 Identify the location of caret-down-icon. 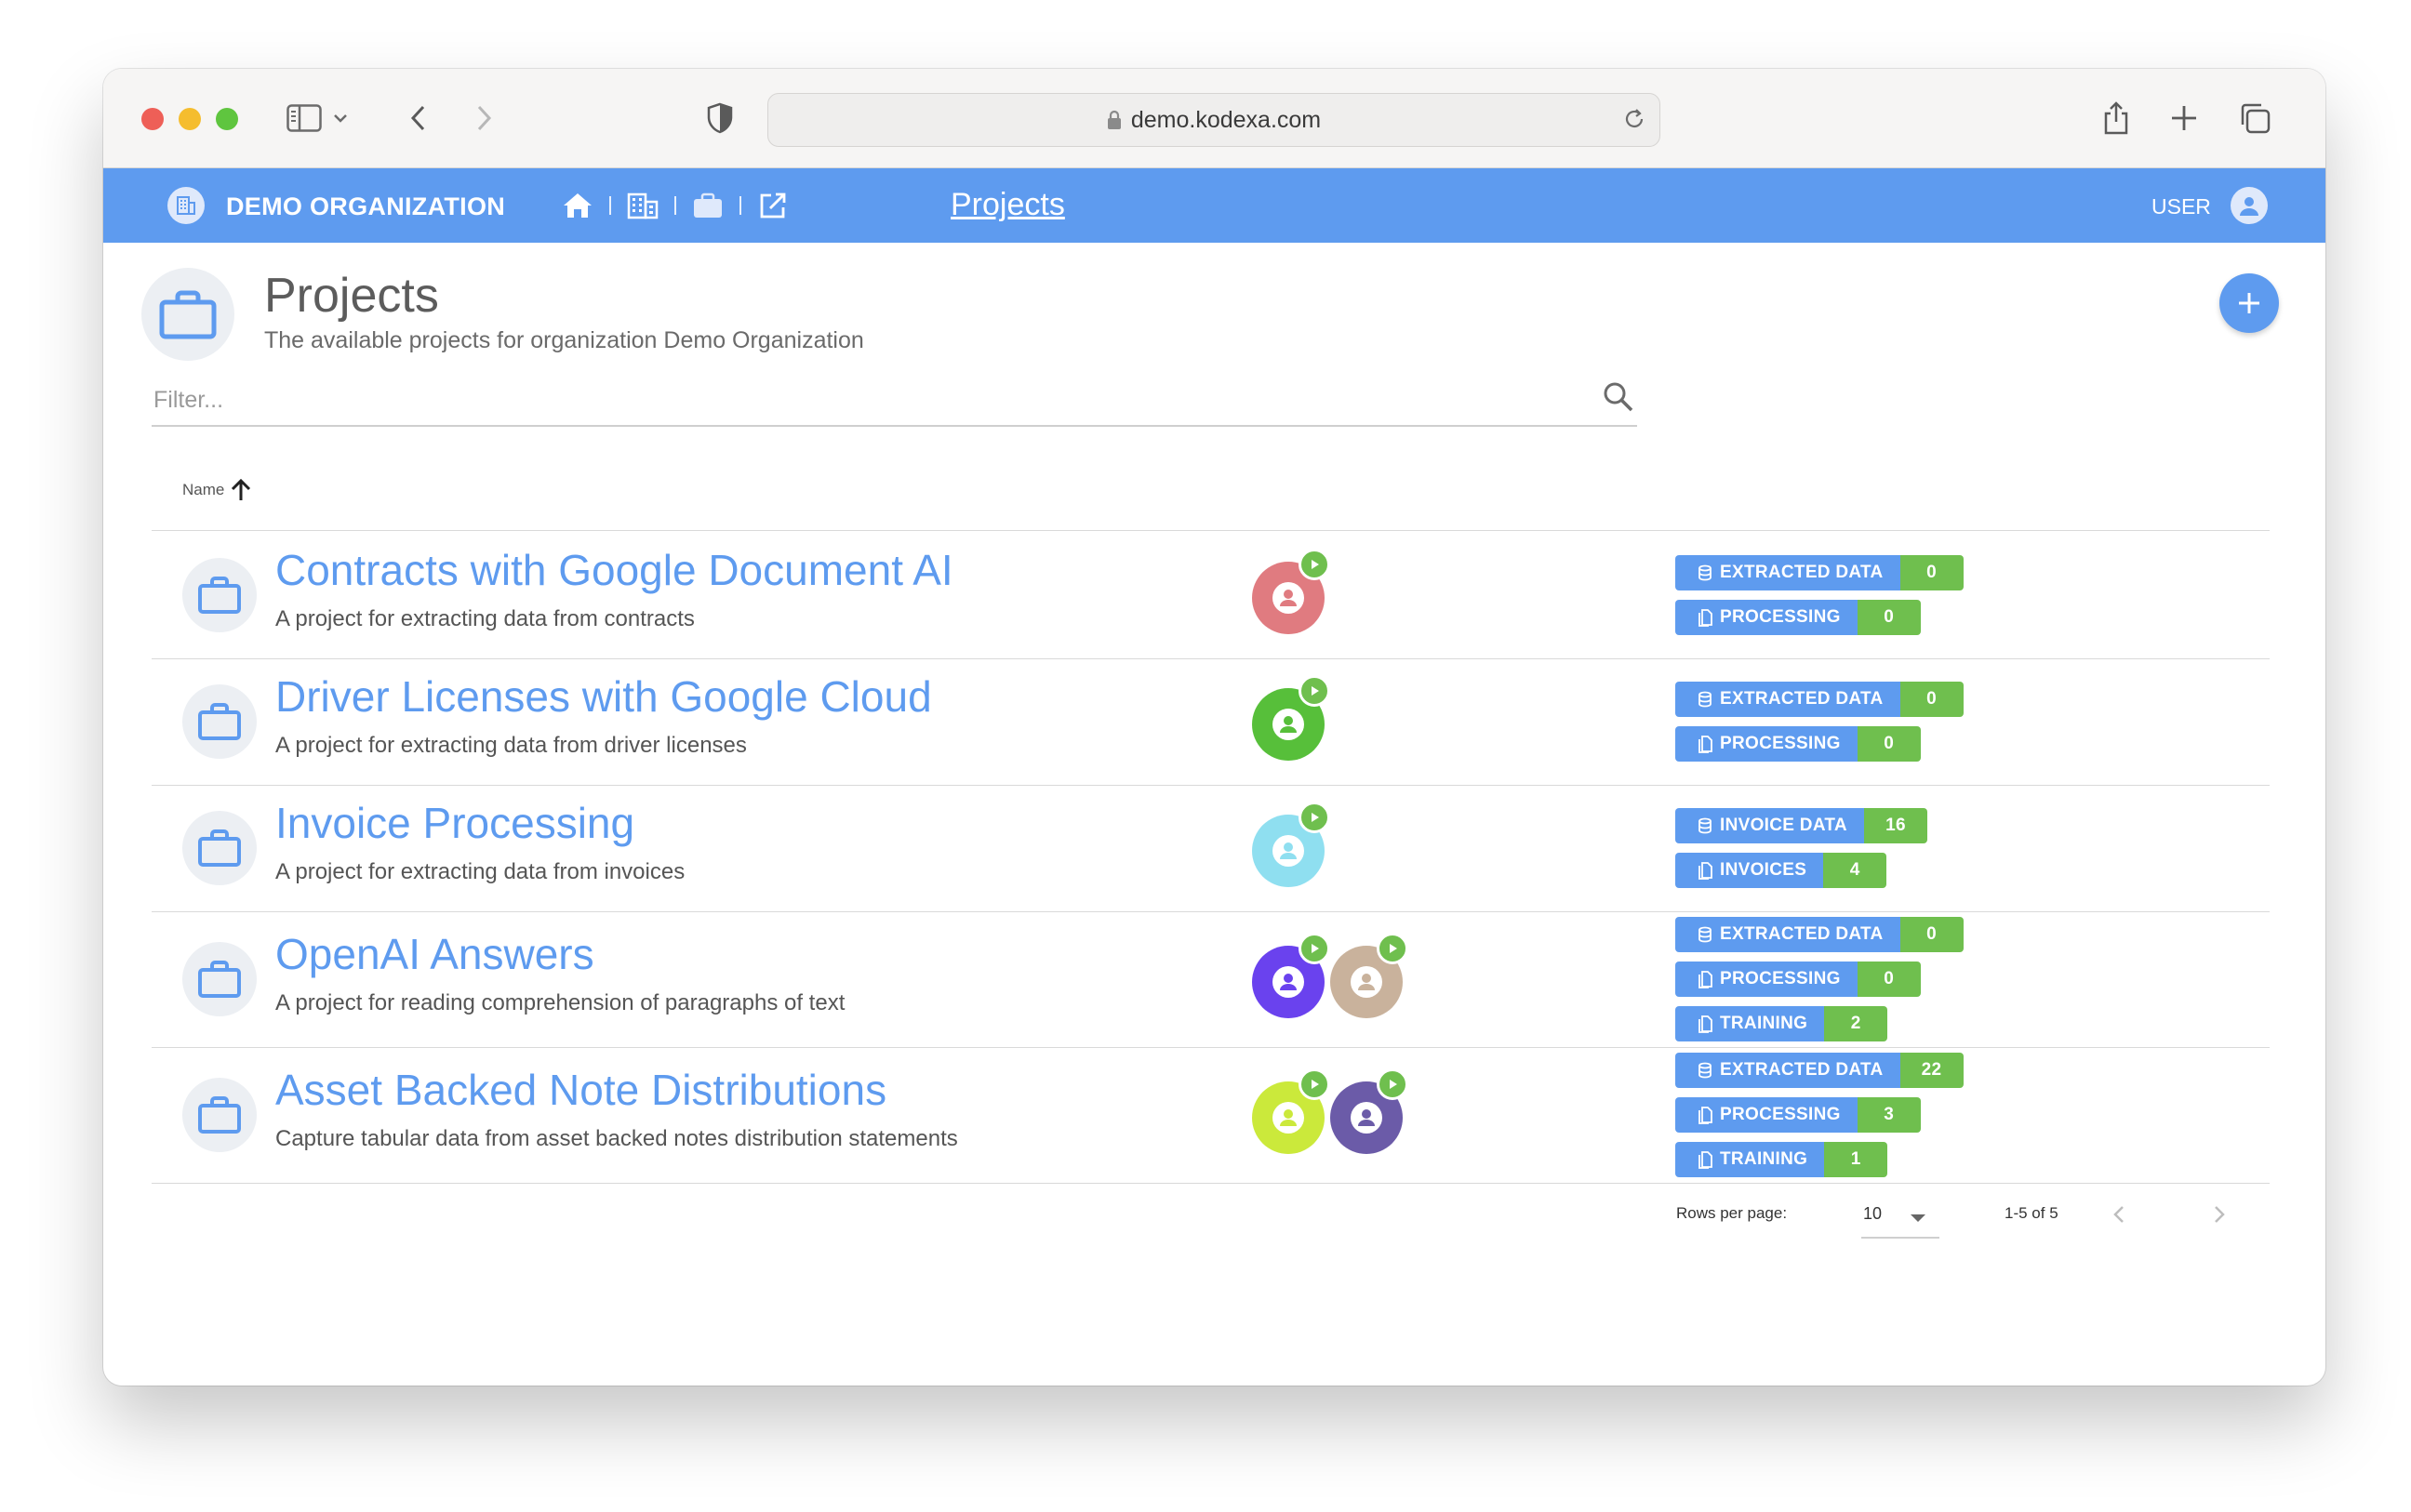
(1918, 1219).